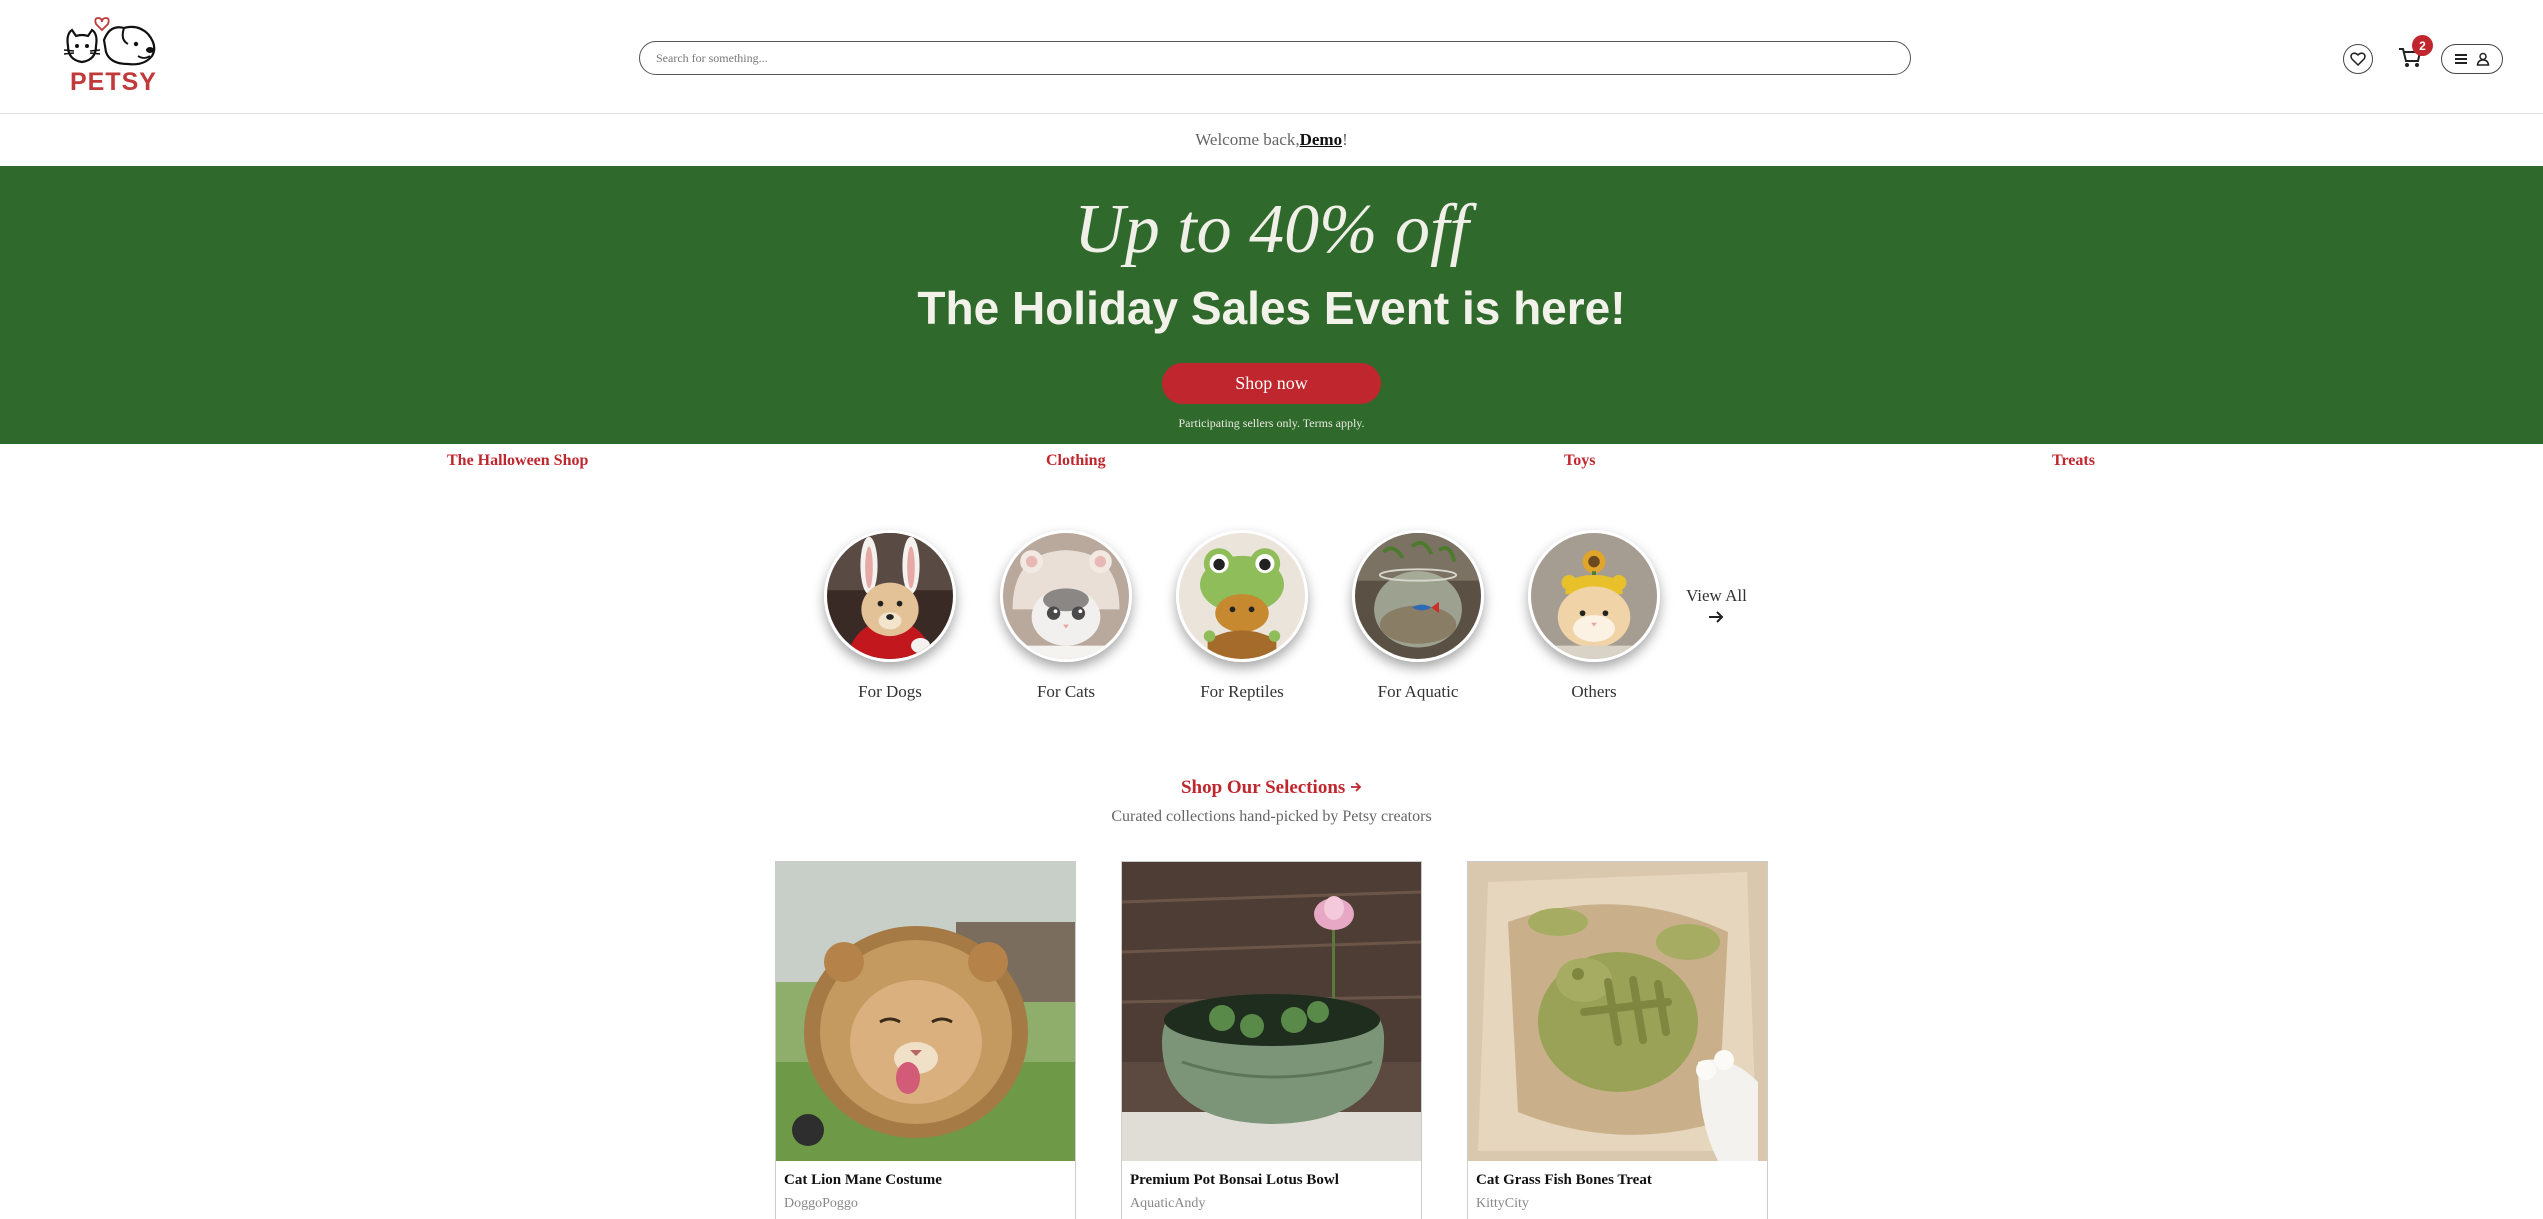  What do you see at coordinates (1321, 140) in the screenshot?
I see `user-profile-link: Demo` at bounding box center [1321, 140].